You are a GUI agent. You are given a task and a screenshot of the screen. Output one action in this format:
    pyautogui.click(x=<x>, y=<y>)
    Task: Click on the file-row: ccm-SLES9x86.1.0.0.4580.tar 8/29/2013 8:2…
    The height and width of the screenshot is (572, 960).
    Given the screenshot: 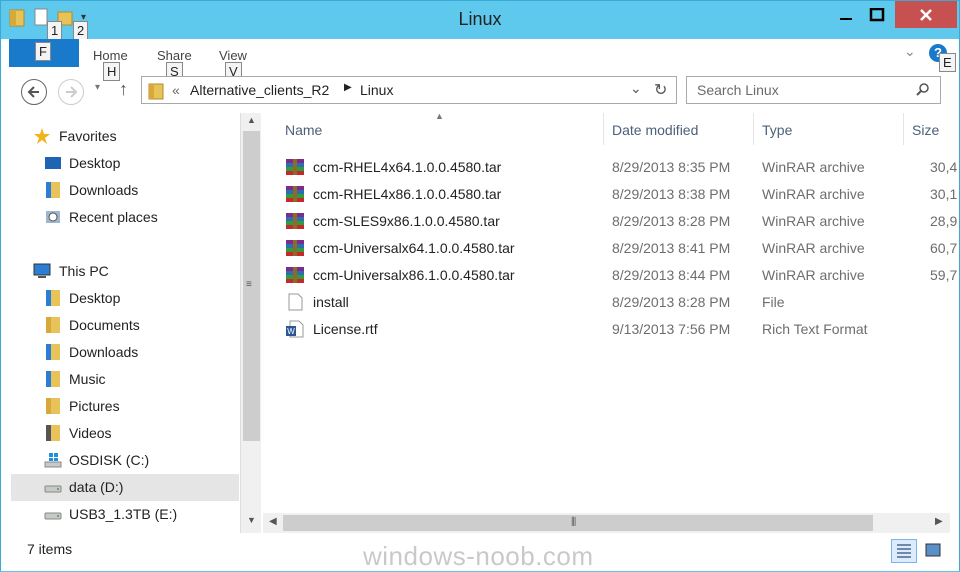 What is the action you would take?
    pyautogui.click(x=611, y=221)
    